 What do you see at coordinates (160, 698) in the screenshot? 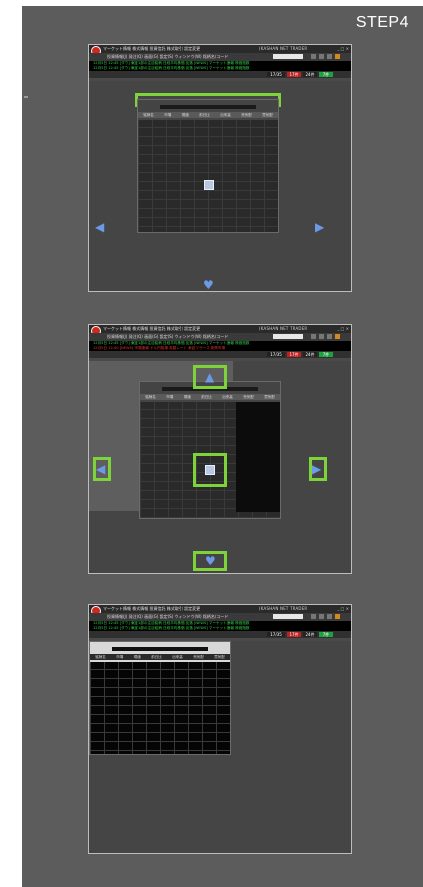
I see `docked-quote-board: 銘柄名 市場 現値 前日比 出来高 売気配 買気配` at bounding box center [160, 698].